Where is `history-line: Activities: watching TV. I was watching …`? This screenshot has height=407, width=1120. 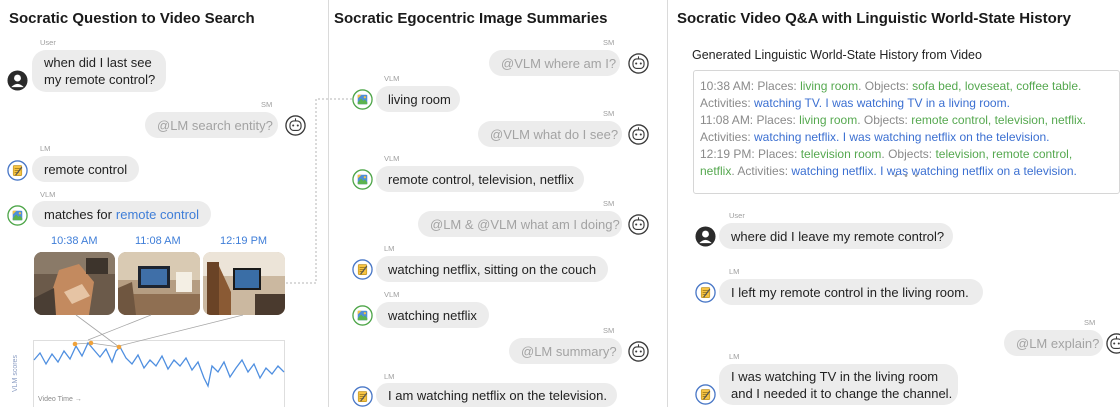
history-line: Activities: watching TV. I was watching … is located at coordinates (909, 103).